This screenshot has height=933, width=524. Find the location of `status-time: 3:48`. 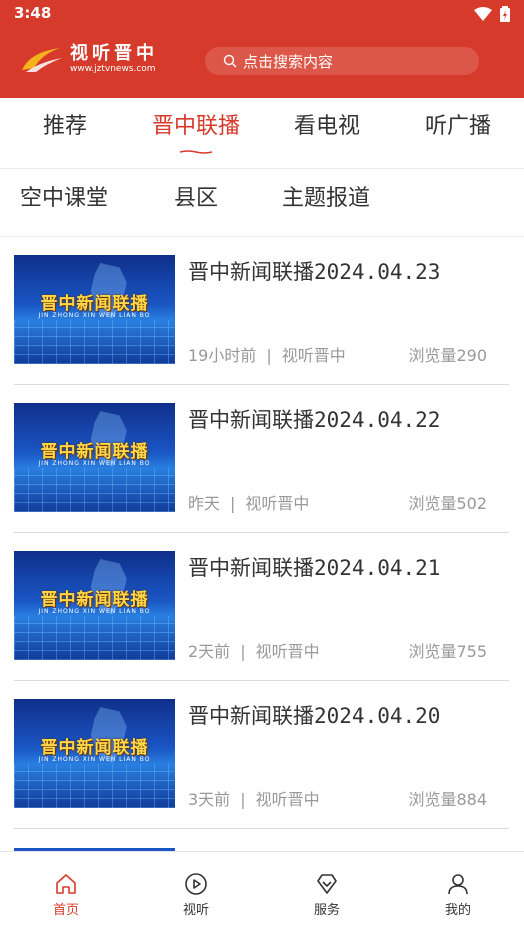

status-time: 3:48 is located at coordinates (33, 13).